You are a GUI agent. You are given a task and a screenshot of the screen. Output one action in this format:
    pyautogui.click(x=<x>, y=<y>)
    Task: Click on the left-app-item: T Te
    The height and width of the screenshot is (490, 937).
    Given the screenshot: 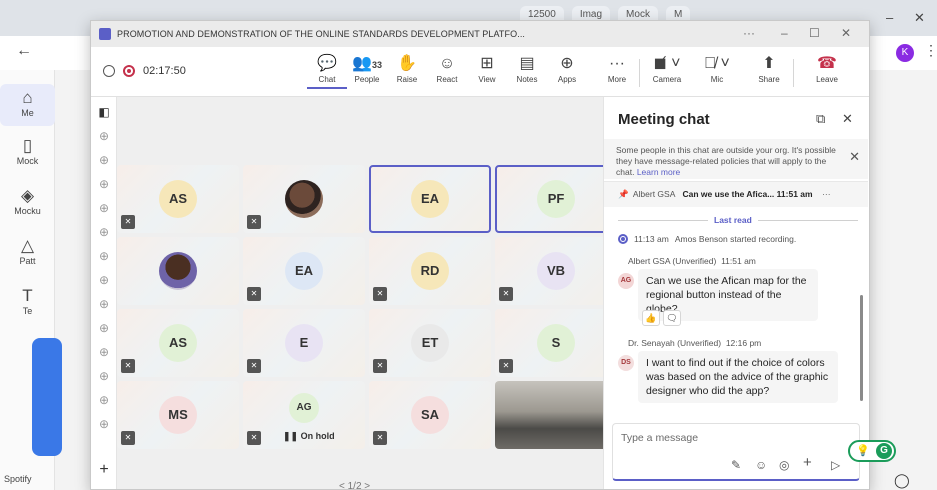 What is the action you would take?
    pyautogui.click(x=27, y=301)
    